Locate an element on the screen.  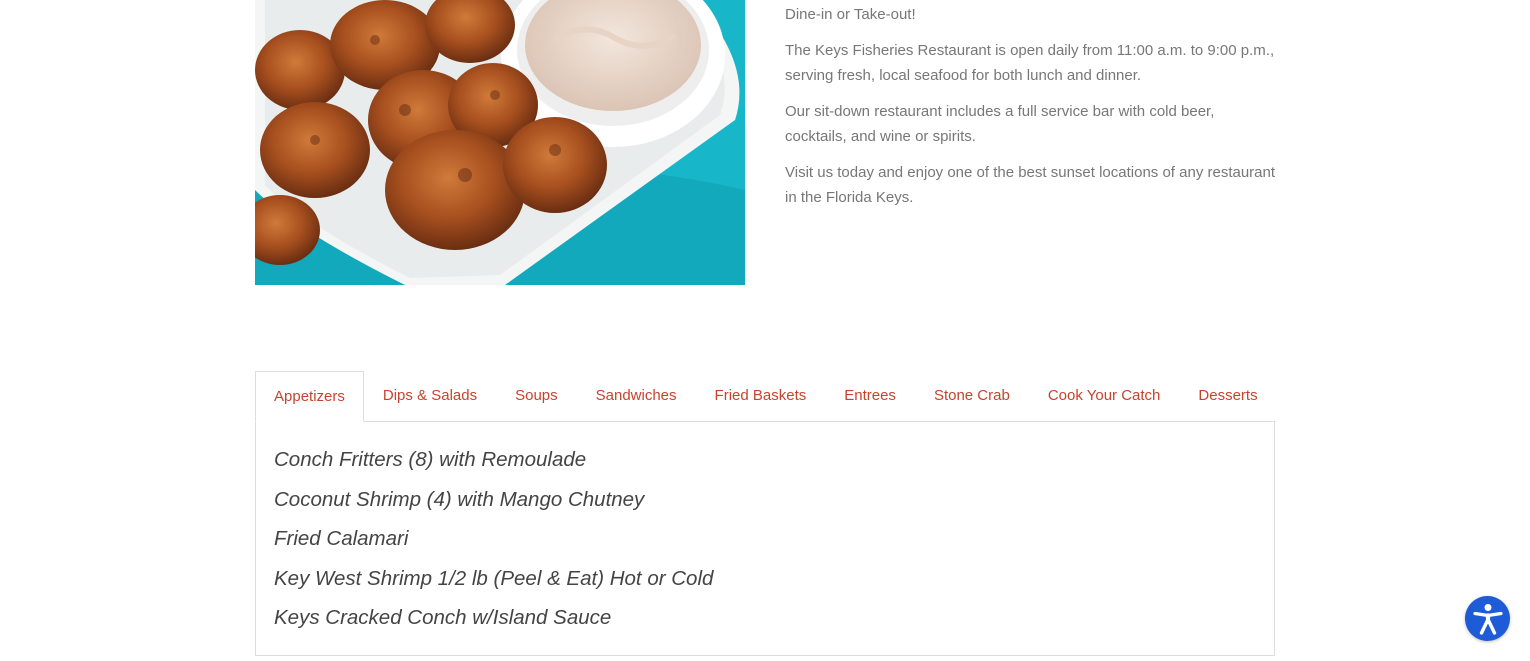
accessibility-person-icon is located at coordinates (1487, 619).